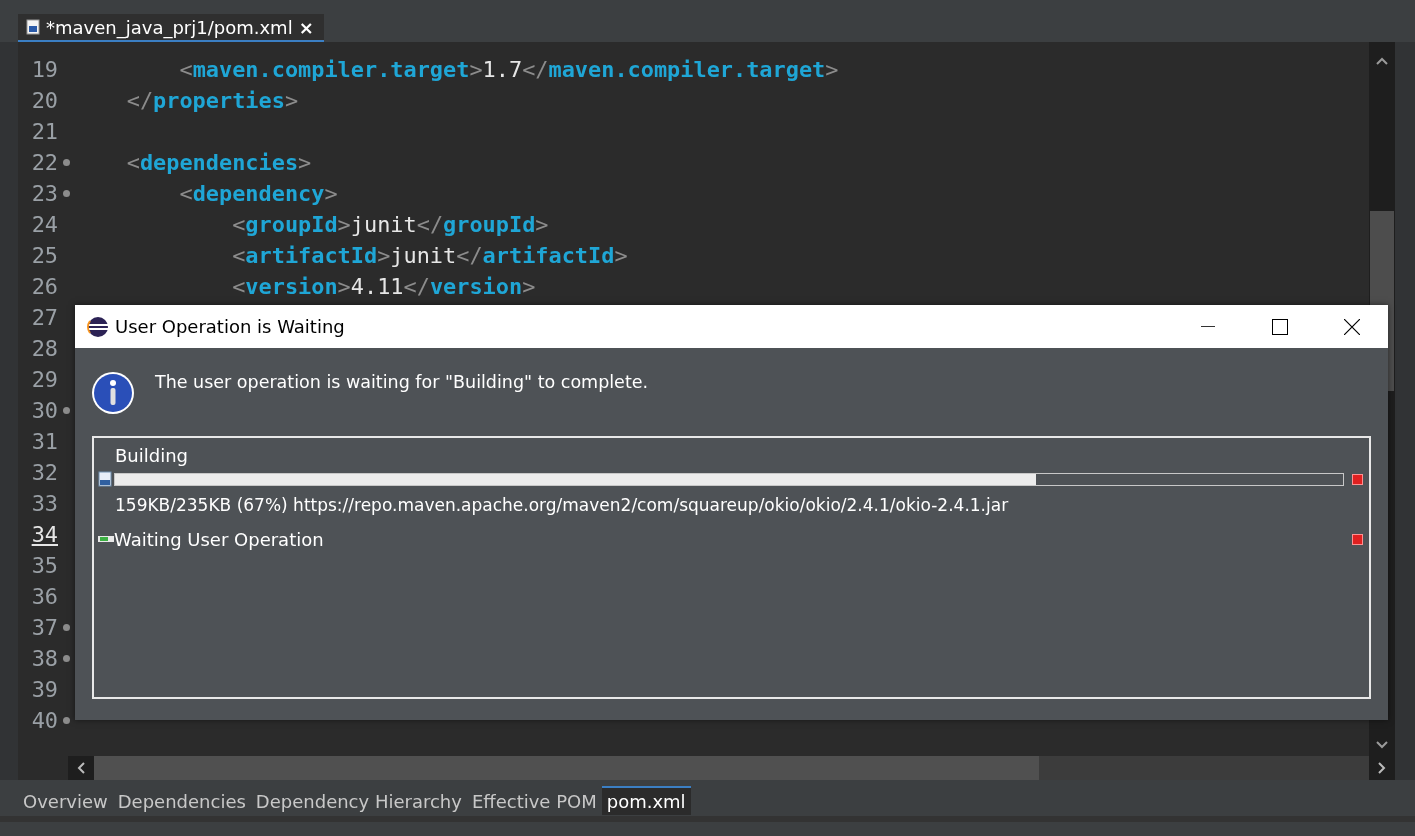 This screenshot has width=1415, height=836. I want to click on code-line: <maven.compiler.target>1.7</maven.compiler.target>, so click(508, 69).